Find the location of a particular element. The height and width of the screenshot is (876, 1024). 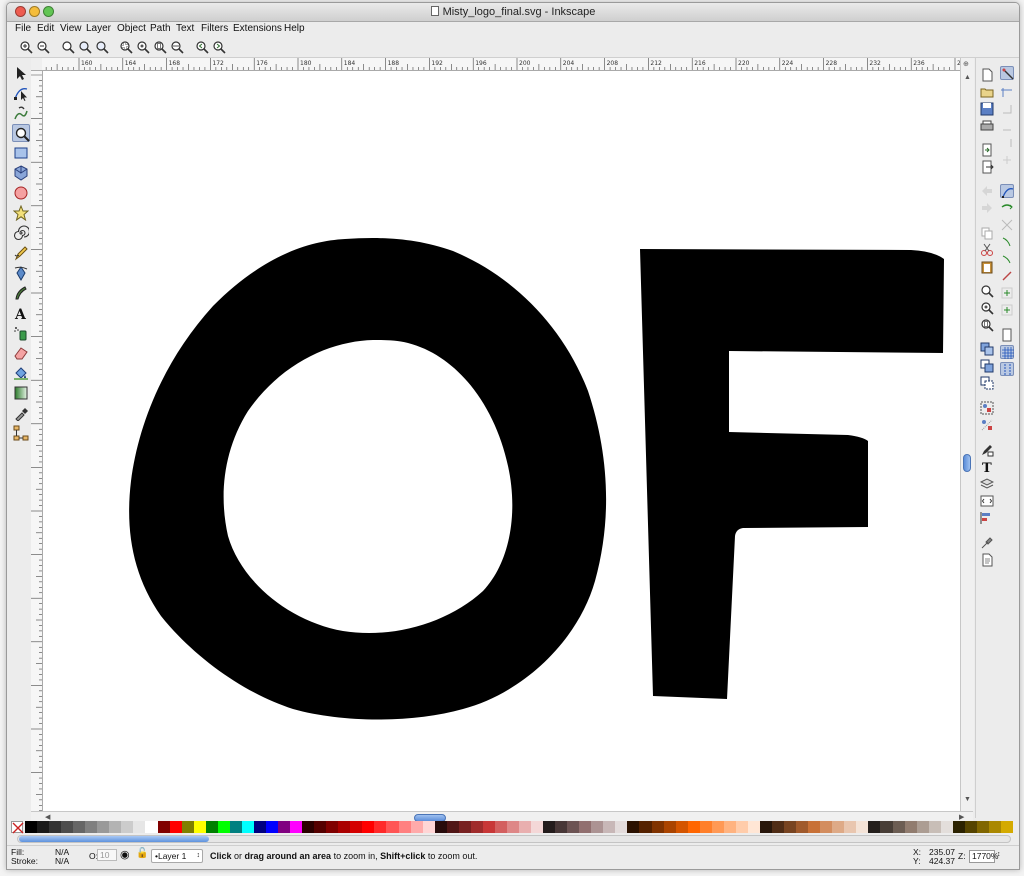

document-properties-icon is located at coordinates (987, 560).